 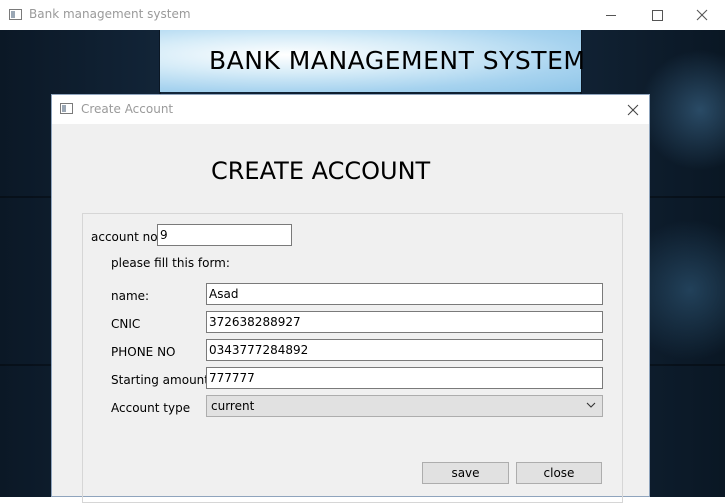 I want to click on account-no-label: account no, so click(x=124, y=237).